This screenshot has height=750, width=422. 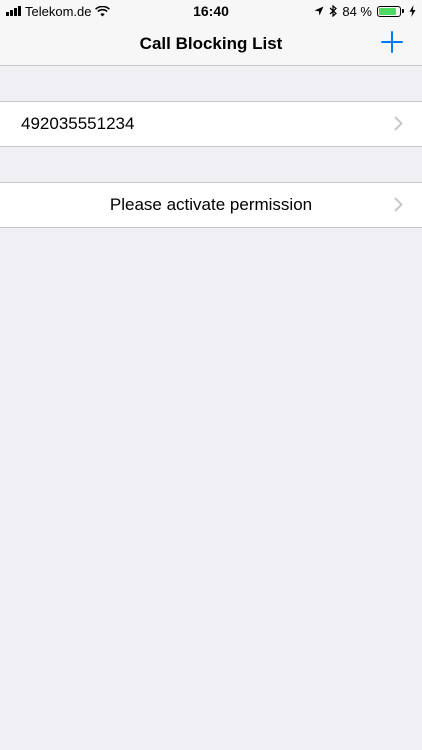 I want to click on clock: 16:40, so click(x=211, y=11).